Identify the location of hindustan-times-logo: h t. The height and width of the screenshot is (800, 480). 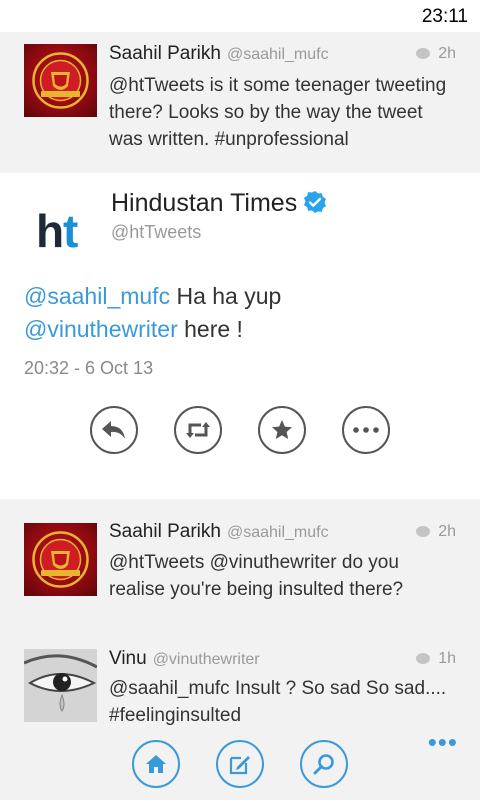
(66, 230).